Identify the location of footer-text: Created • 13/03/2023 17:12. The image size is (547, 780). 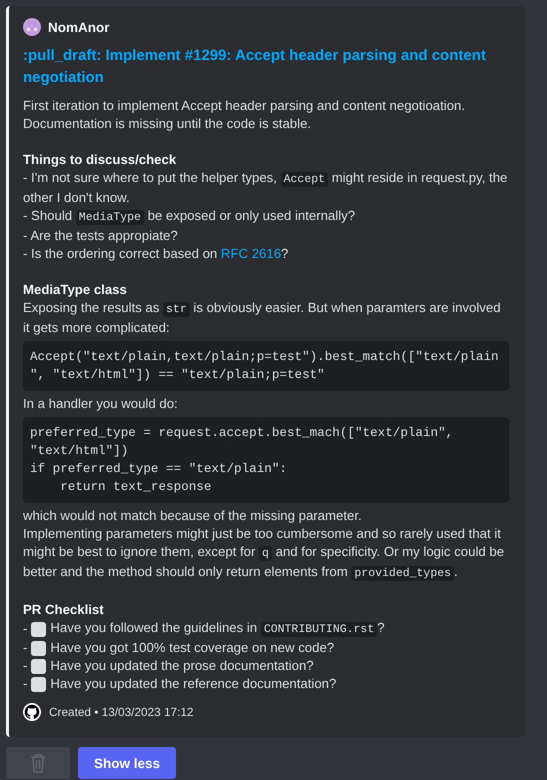
(121, 712).